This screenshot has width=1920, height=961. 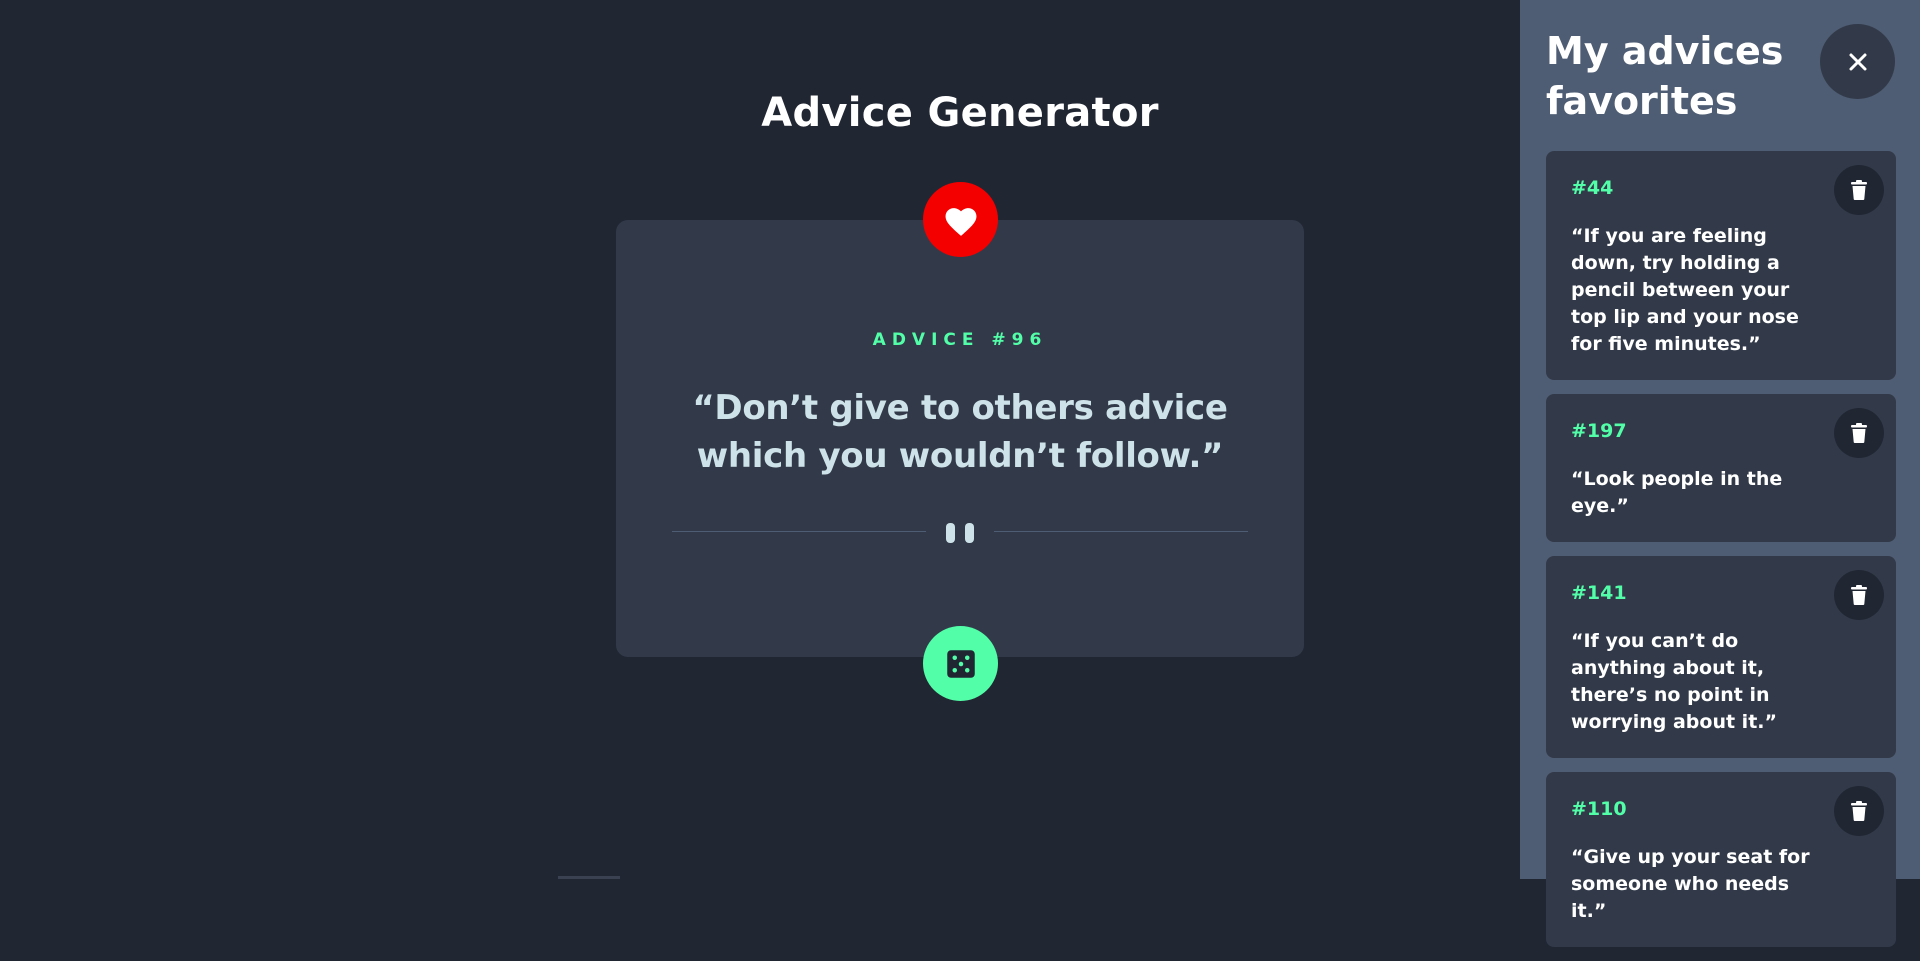 What do you see at coordinates (1592, 188) in the screenshot?
I see `favorite-number: #44` at bounding box center [1592, 188].